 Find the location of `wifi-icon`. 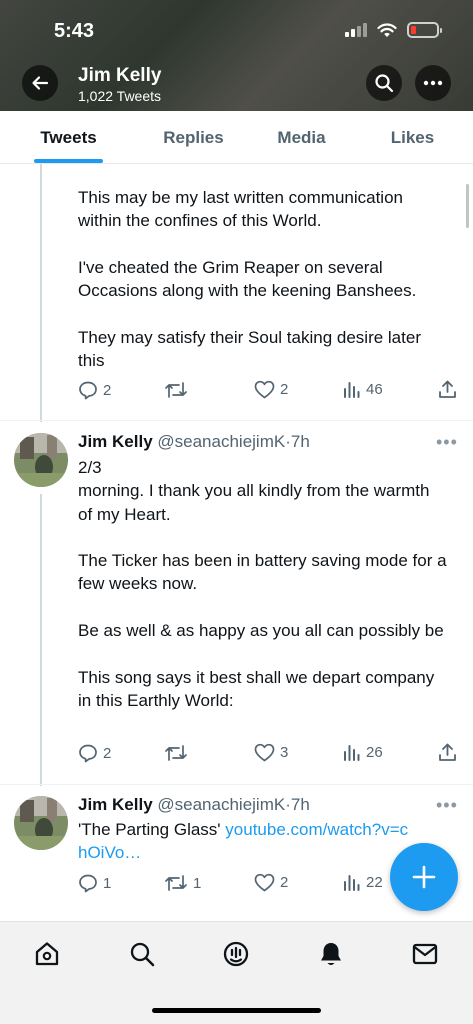

wifi-icon is located at coordinates (387, 29).